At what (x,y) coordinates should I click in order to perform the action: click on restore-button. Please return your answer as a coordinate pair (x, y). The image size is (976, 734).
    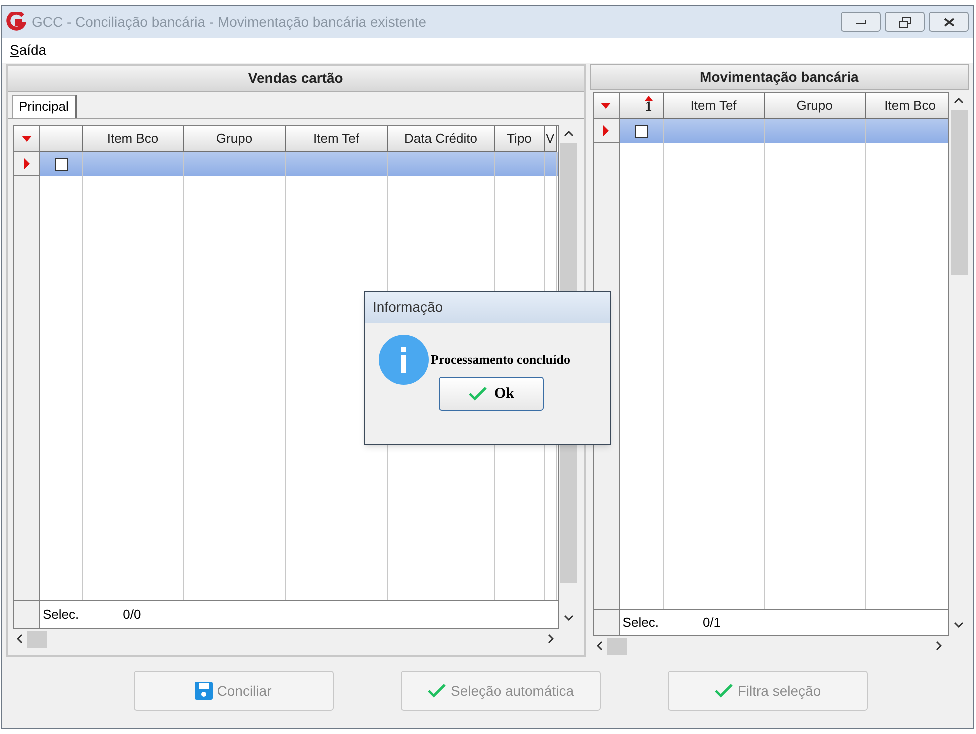
    Looking at the image, I should click on (905, 22).